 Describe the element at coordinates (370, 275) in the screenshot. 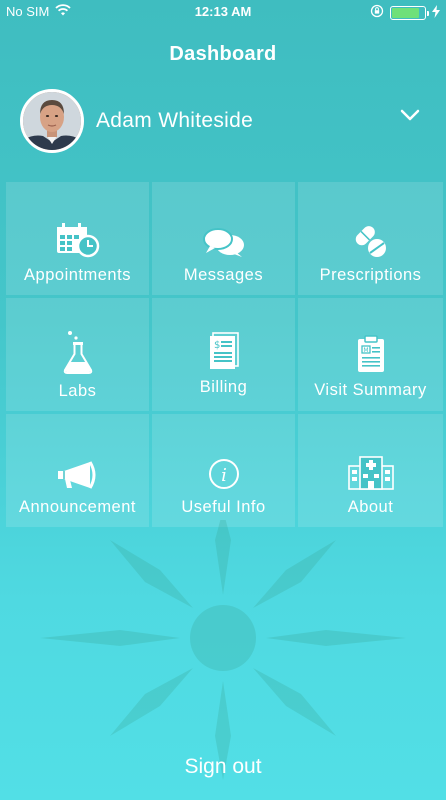

I see `tile-label: Prescriptions` at that location.